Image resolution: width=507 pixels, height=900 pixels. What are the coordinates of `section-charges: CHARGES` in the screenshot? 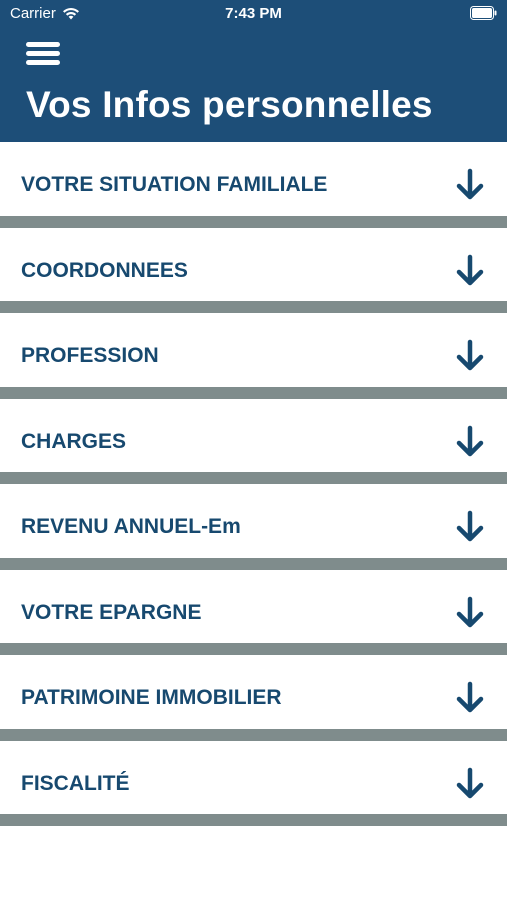 It's located at (253, 441).